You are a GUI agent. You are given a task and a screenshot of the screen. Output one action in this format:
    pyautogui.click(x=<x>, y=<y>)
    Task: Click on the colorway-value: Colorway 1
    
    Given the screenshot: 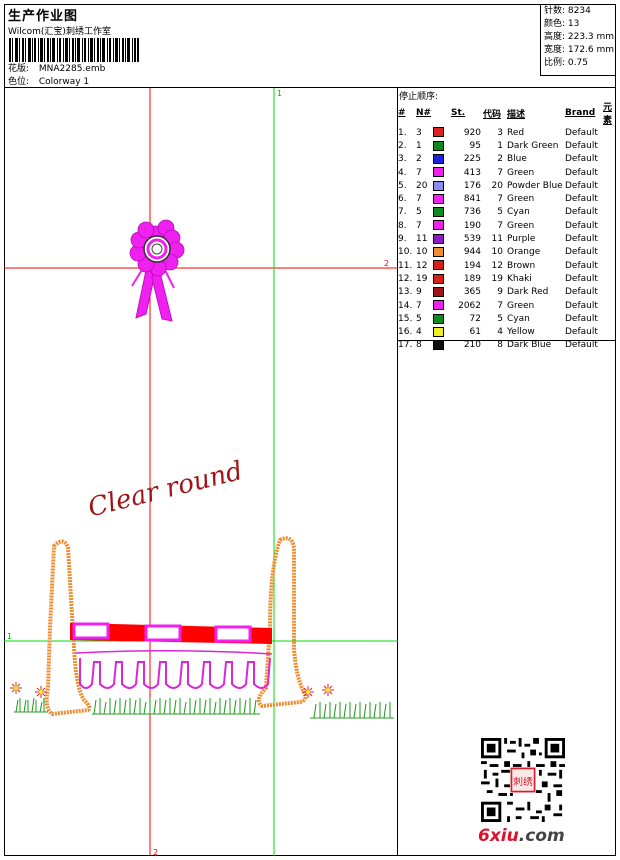 What is the action you would take?
    pyautogui.click(x=64, y=82)
    